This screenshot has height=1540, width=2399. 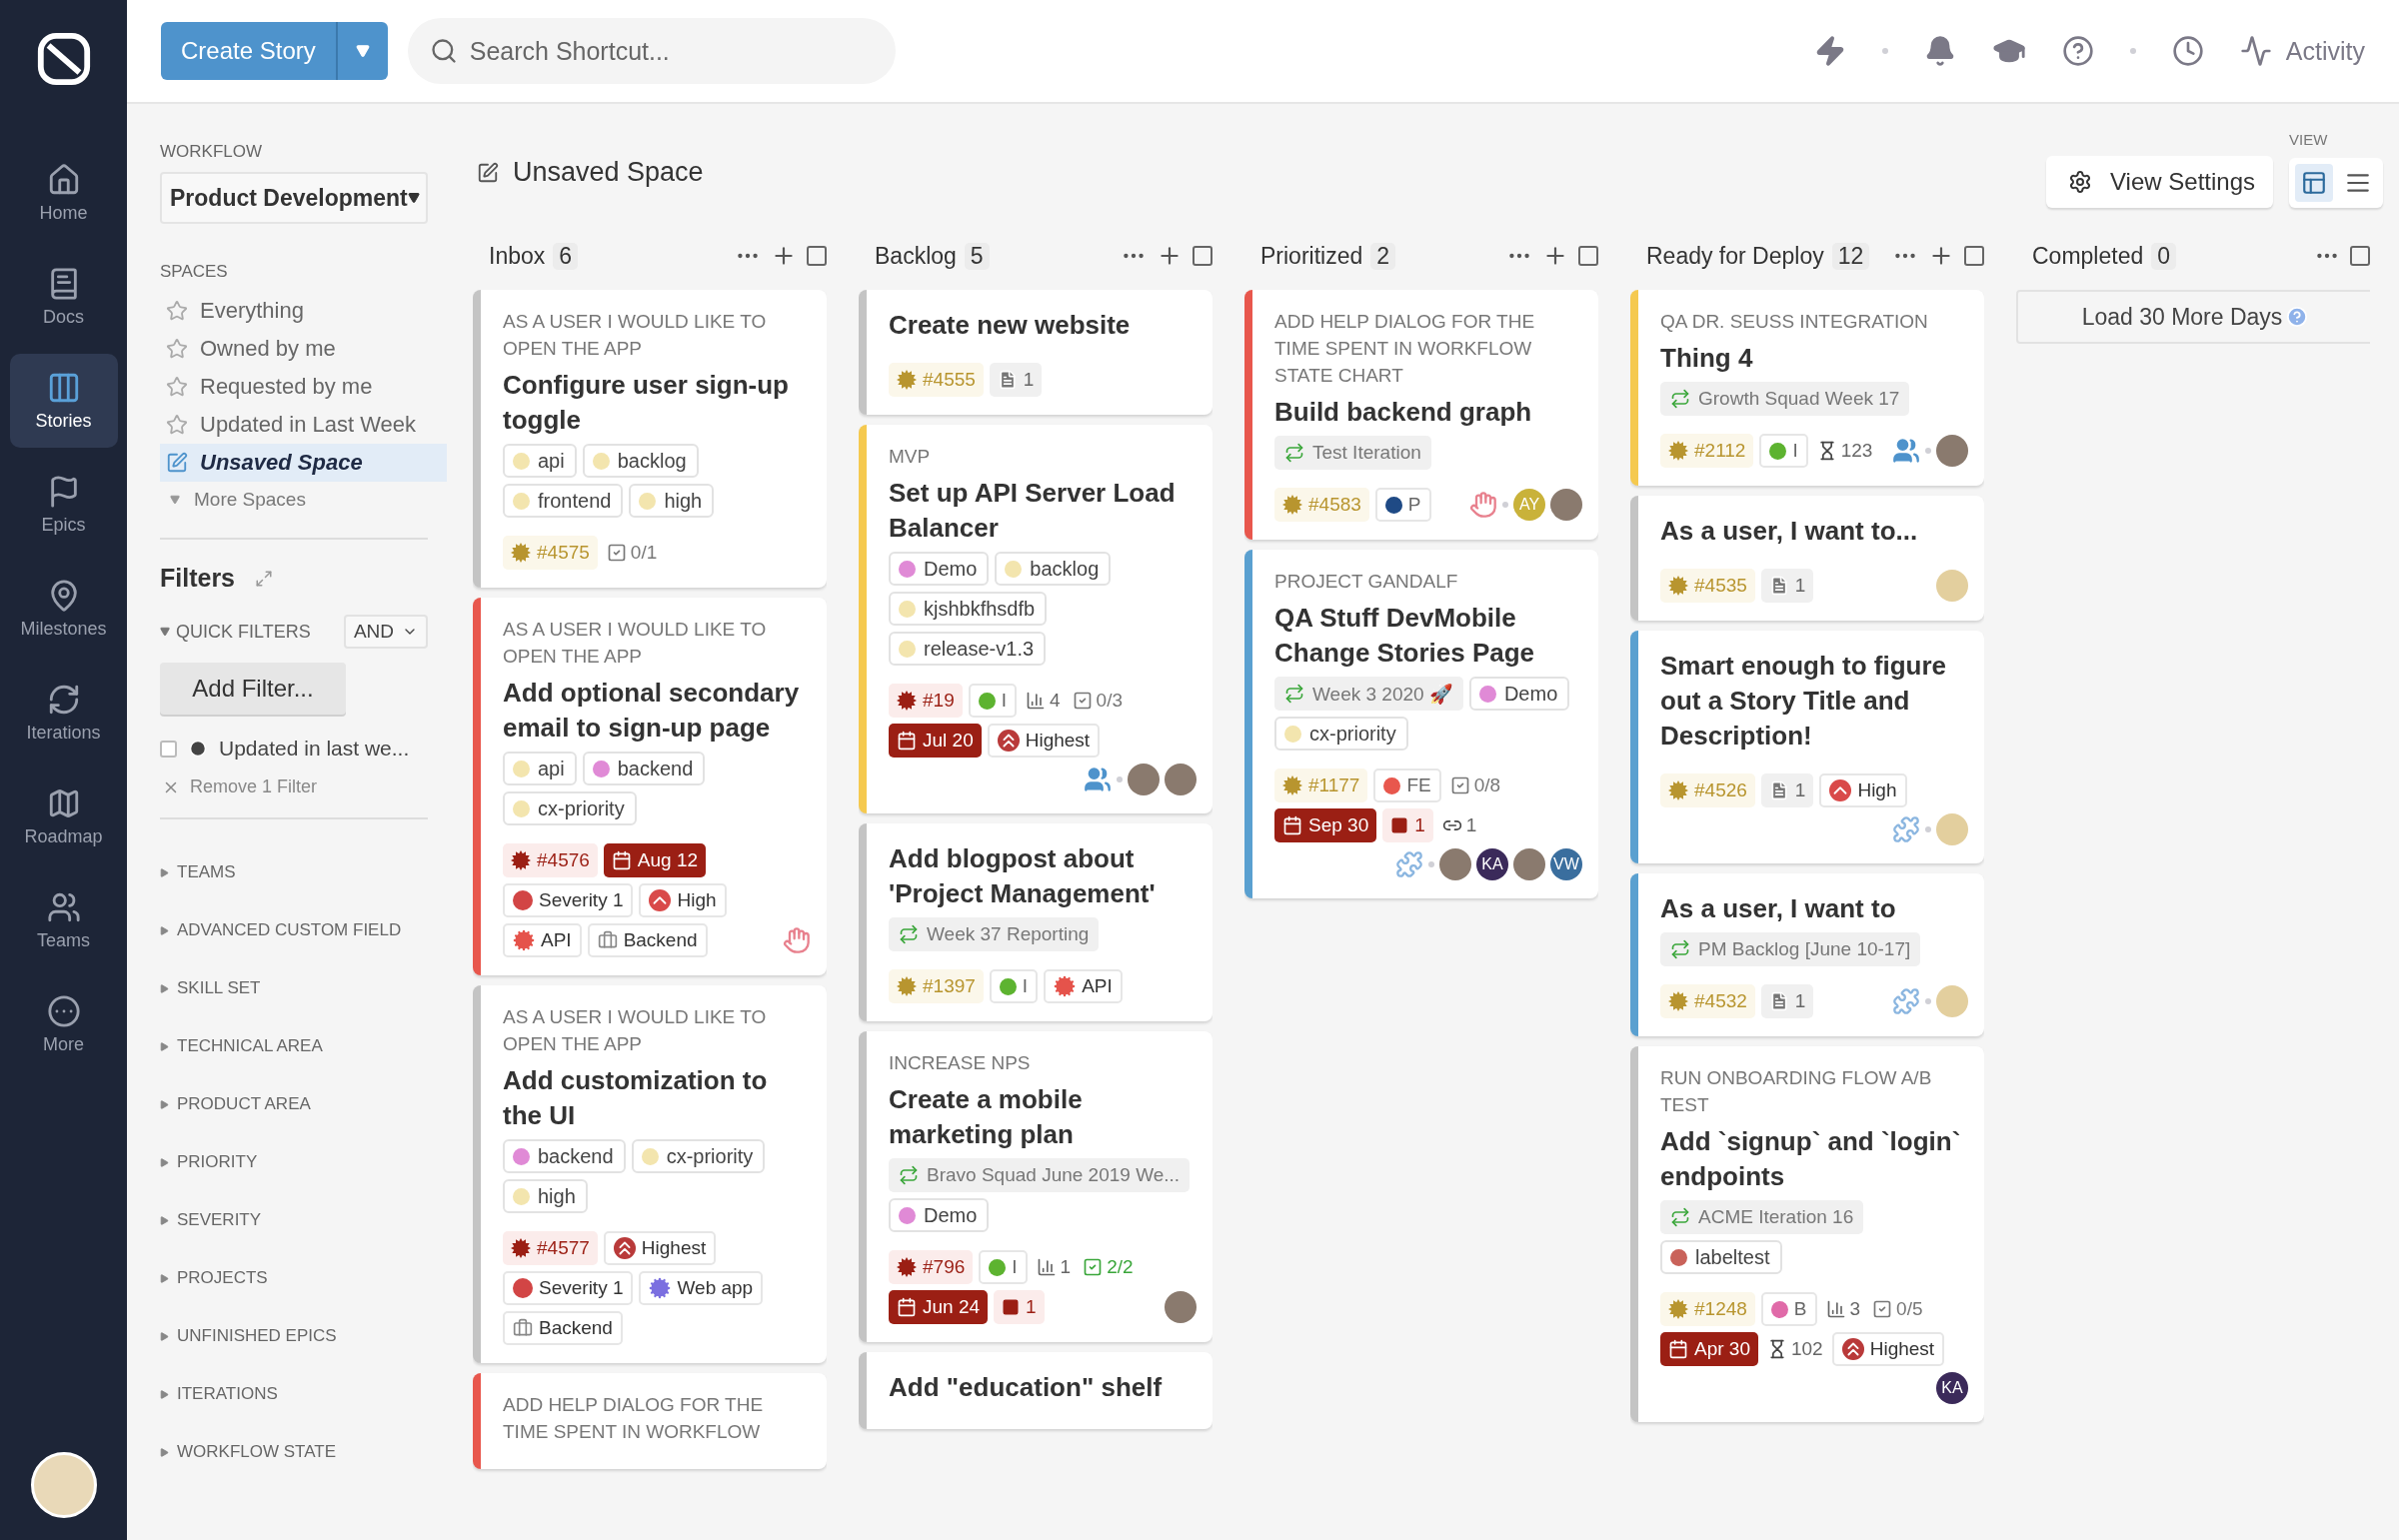 I want to click on story-id: #796, so click(x=931, y=1267).